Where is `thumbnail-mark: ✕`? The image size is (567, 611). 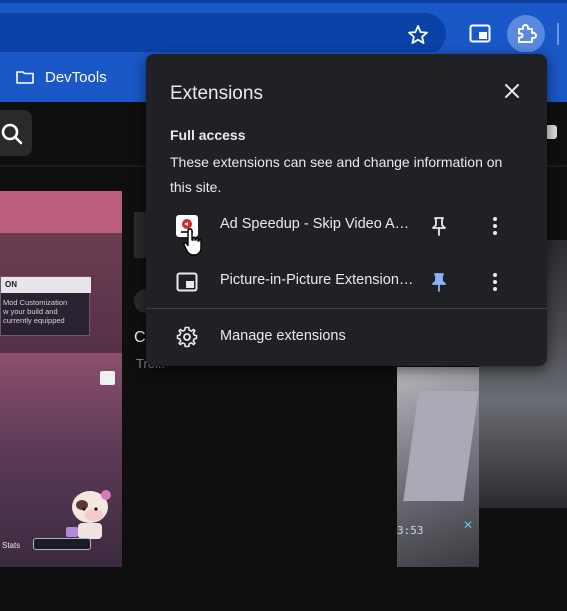
thumbnail-mark: ✕ is located at coordinates (468, 525).